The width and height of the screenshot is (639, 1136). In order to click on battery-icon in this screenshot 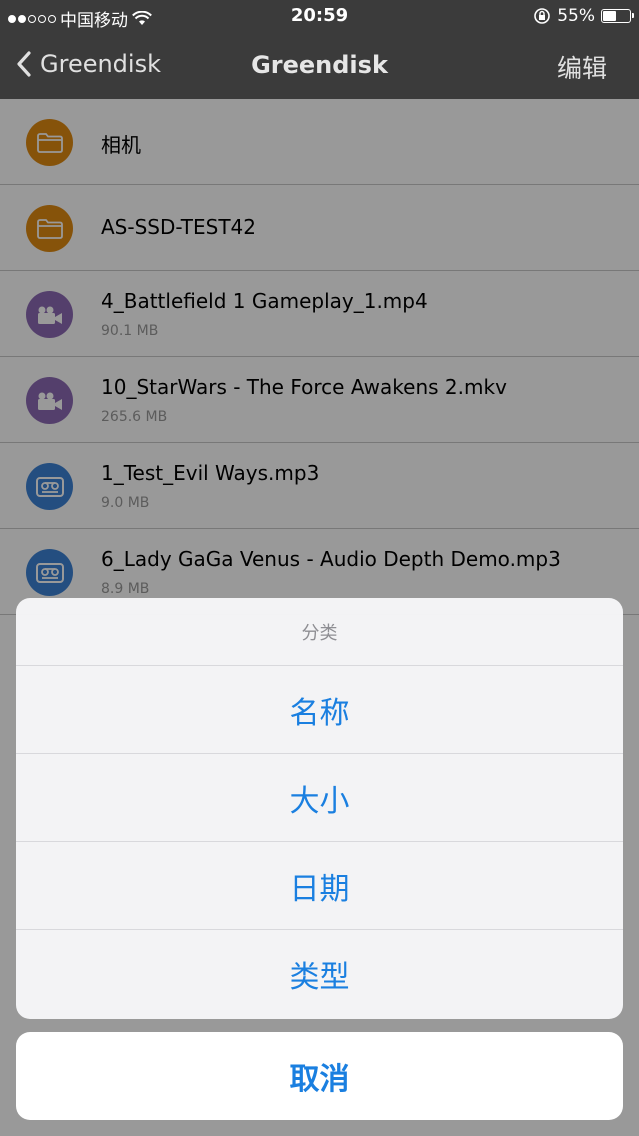, I will do `click(617, 16)`.